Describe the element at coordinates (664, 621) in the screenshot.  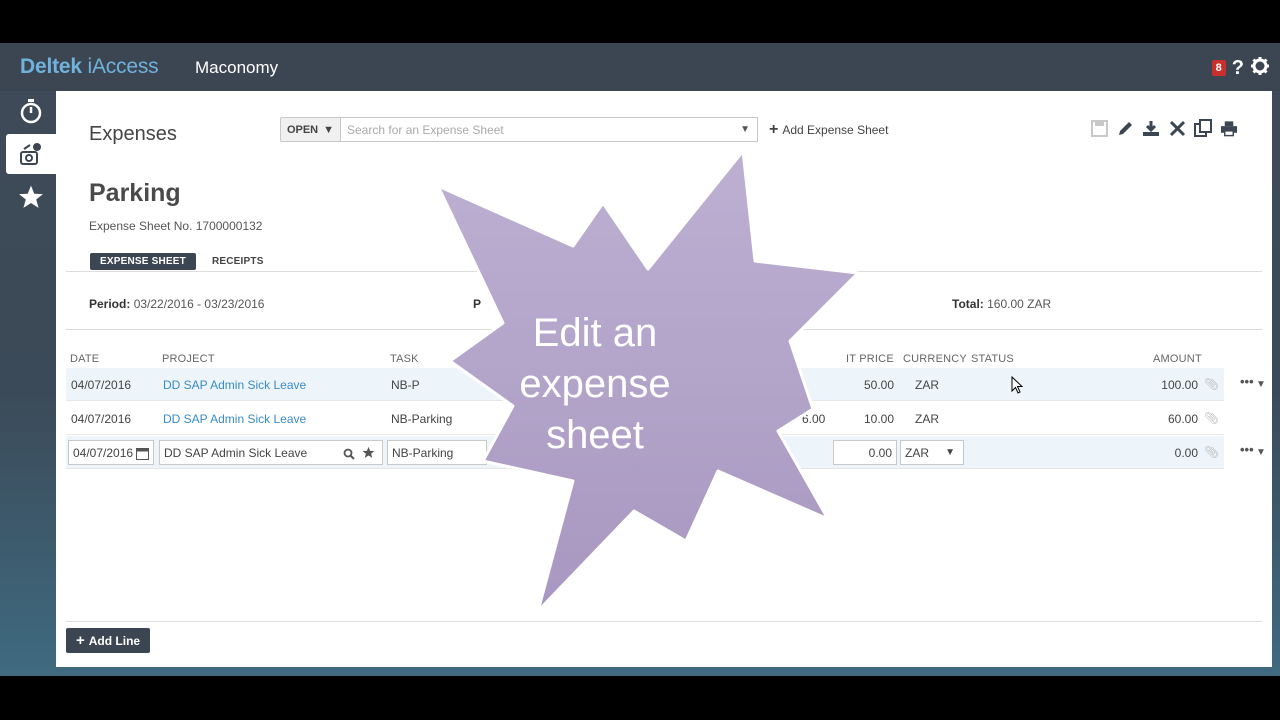
I see `divider` at that location.